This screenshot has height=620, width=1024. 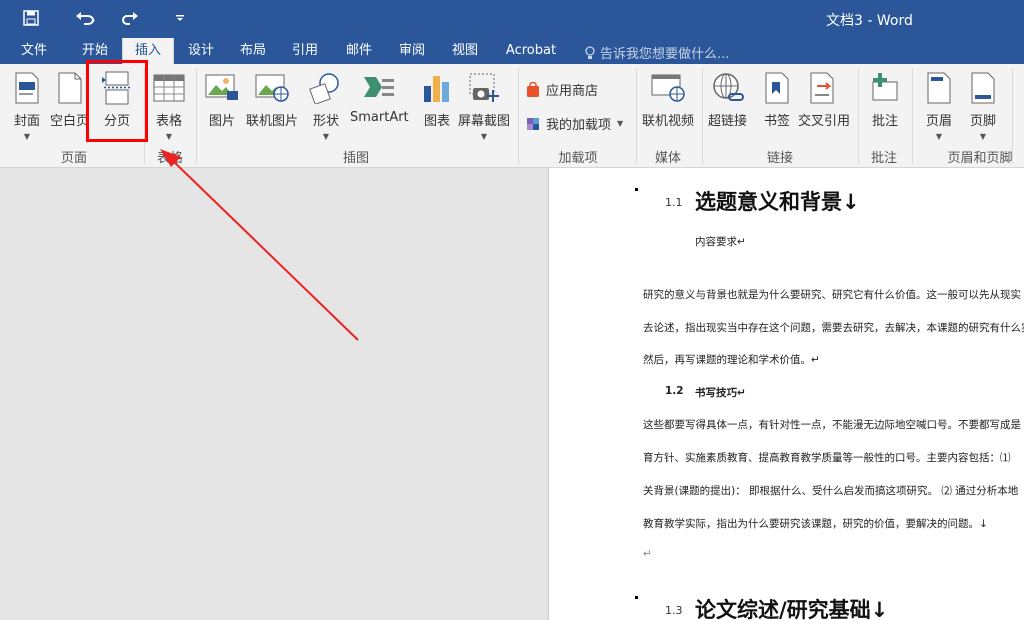 What do you see at coordinates (980, 158) in the screenshot?
I see `group-label-header-footer: 页眉和页脚` at bounding box center [980, 158].